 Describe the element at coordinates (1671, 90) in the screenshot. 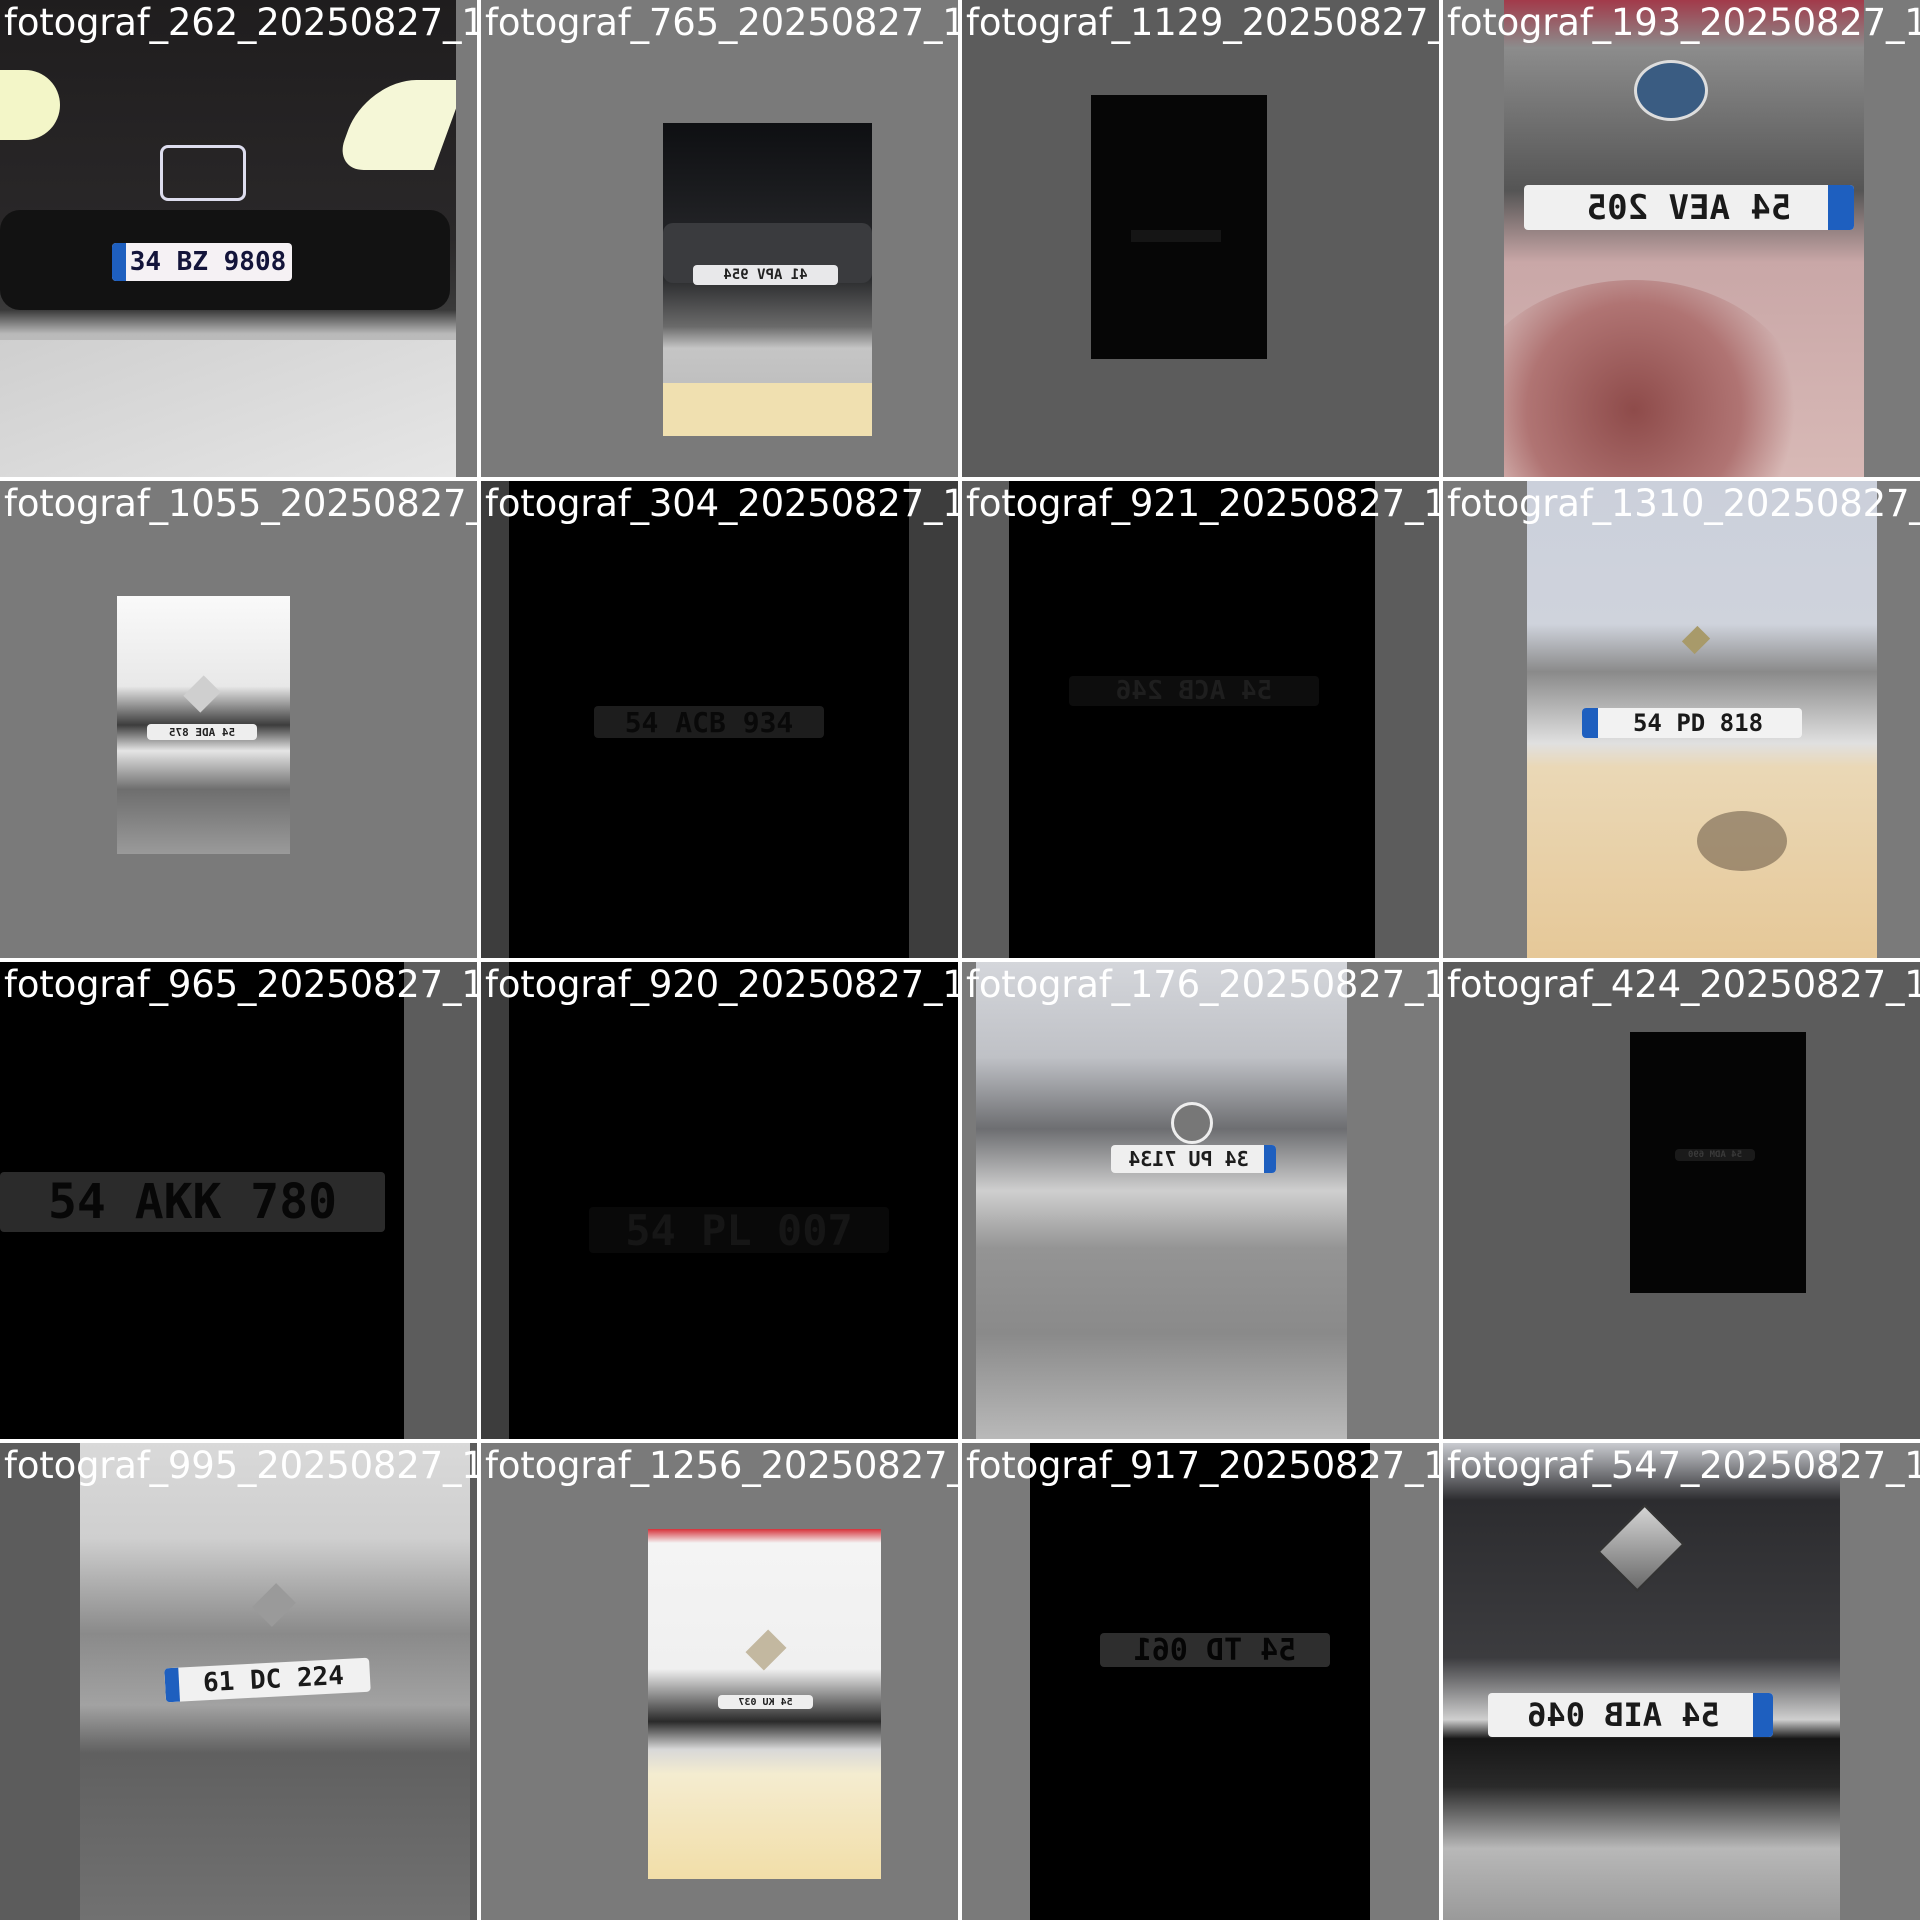

I see `fiat-emblem-icon` at that location.